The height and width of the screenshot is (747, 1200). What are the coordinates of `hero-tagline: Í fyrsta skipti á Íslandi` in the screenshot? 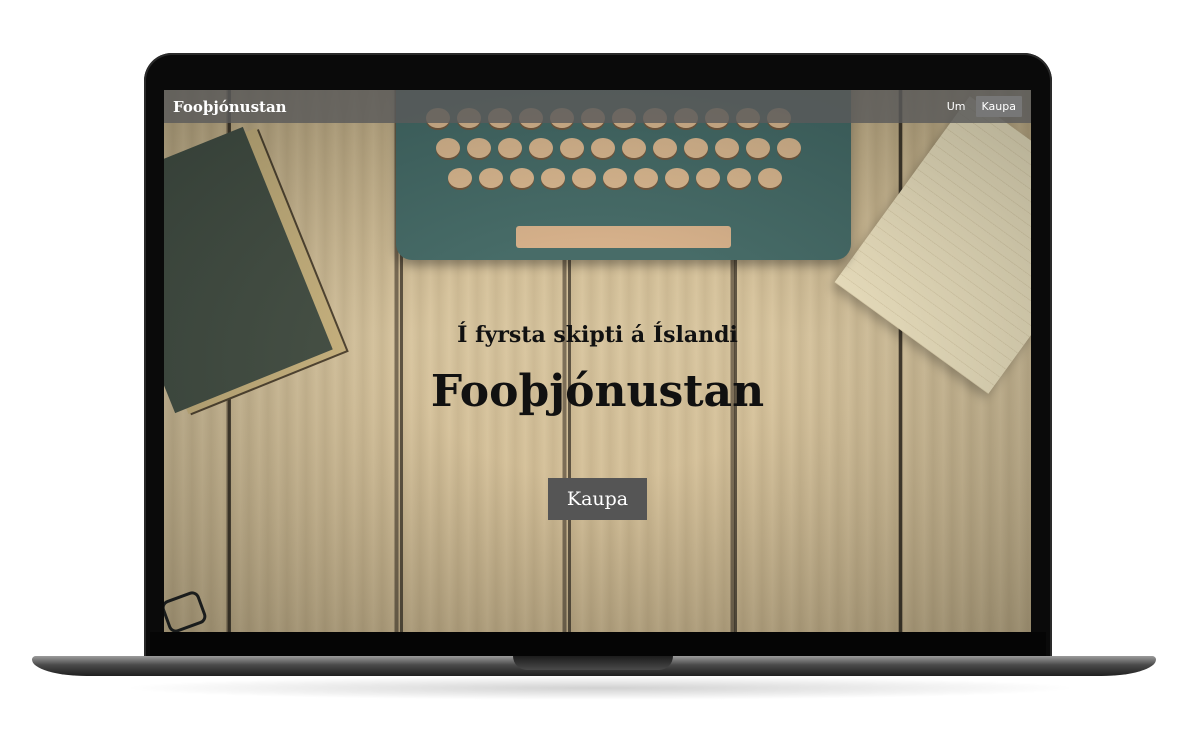 It's located at (597, 335).